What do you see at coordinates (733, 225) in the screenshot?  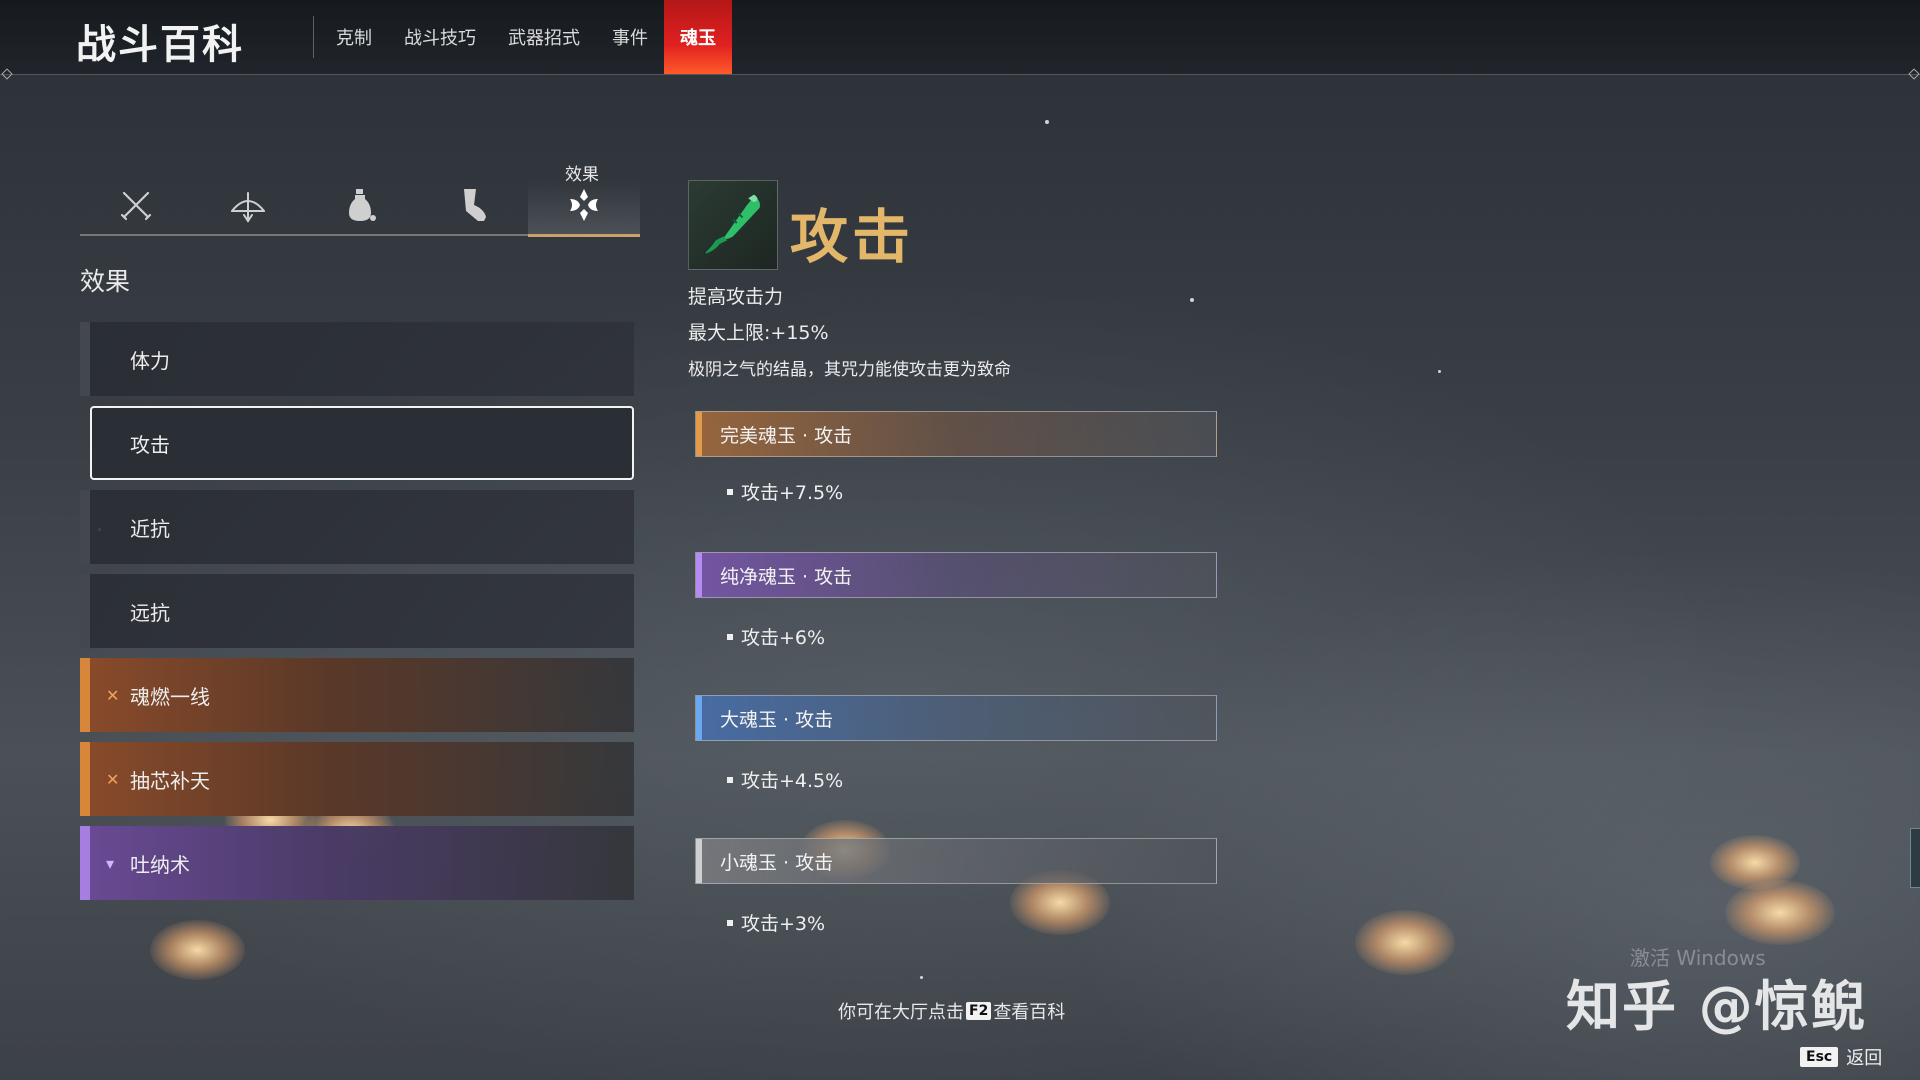 I see `jade-blade-icon` at bounding box center [733, 225].